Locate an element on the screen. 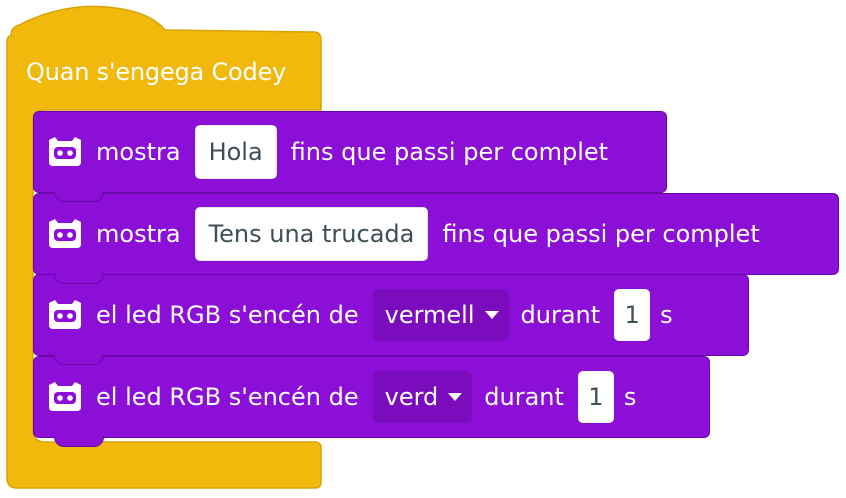  text-input: Tens una trucada is located at coordinates (311, 234).